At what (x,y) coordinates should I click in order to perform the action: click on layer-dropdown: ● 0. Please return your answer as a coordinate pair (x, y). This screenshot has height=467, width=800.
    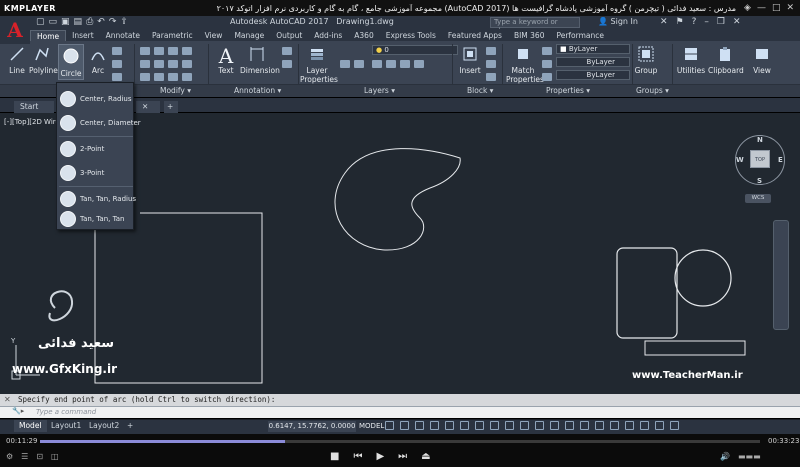
    Looking at the image, I should click on (415, 50).